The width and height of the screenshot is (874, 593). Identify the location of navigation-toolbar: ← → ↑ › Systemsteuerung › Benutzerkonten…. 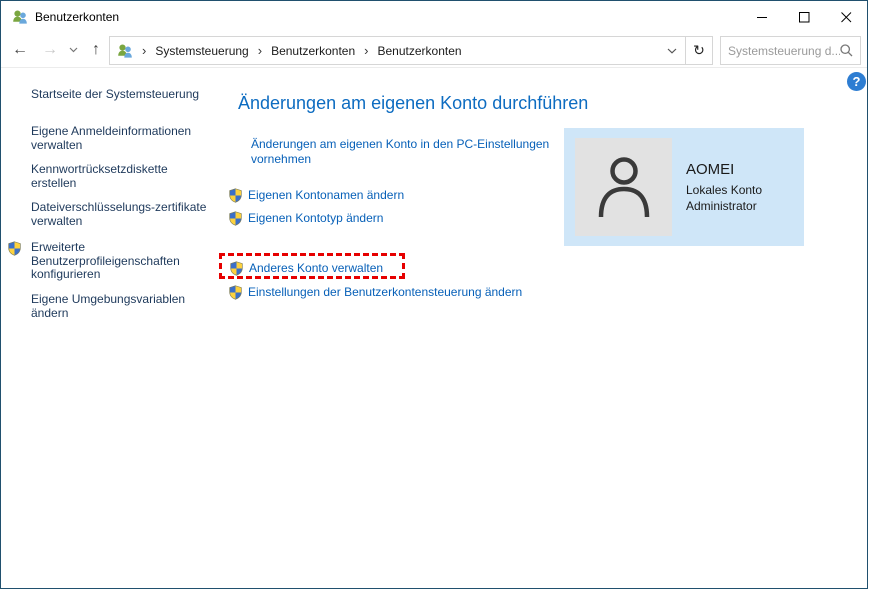
(434, 50).